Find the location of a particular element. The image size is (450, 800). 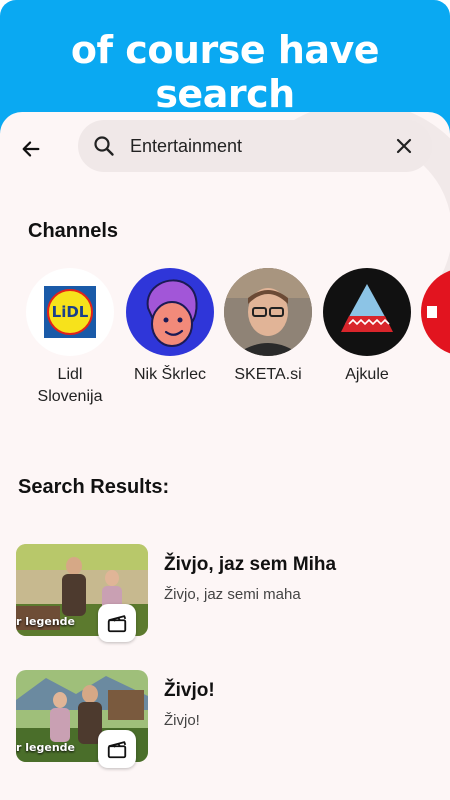

red-logo is located at coordinates (432, 312).